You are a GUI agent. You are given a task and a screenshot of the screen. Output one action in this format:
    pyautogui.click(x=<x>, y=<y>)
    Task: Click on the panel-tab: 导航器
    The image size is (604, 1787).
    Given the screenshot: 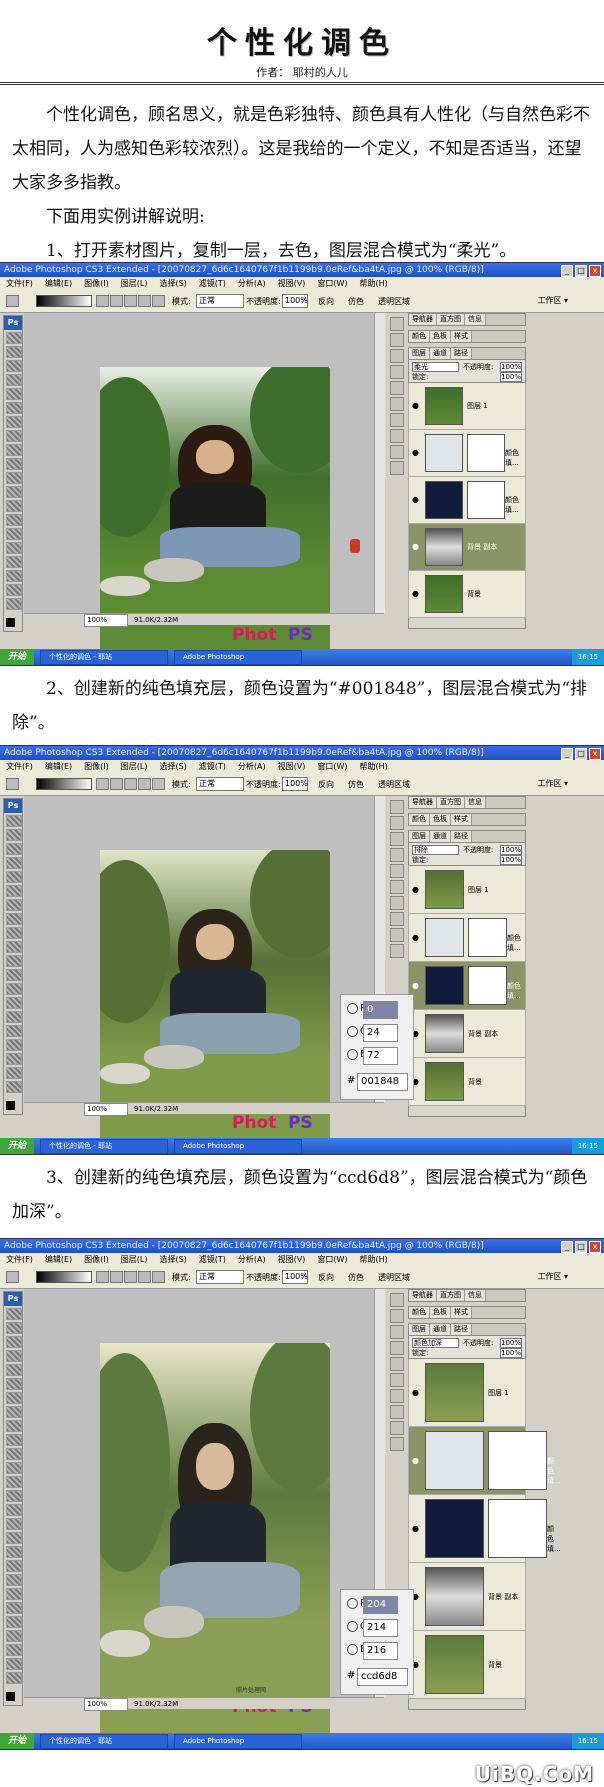 What is the action you would take?
    pyautogui.click(x=423, y=319)
    